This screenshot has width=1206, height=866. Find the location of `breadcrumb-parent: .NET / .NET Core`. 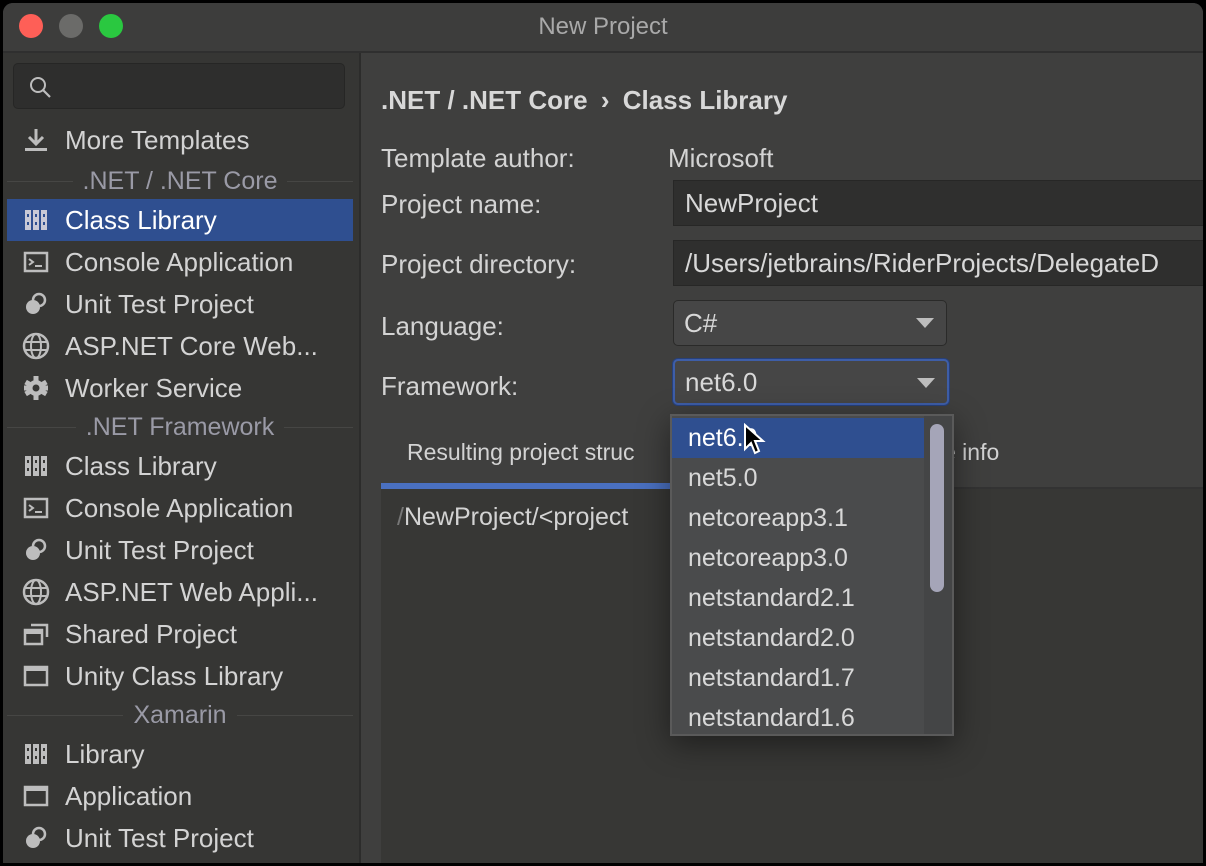

breadcrumb-parent: .NET / .NET Core is located at coordinates (484, 100).